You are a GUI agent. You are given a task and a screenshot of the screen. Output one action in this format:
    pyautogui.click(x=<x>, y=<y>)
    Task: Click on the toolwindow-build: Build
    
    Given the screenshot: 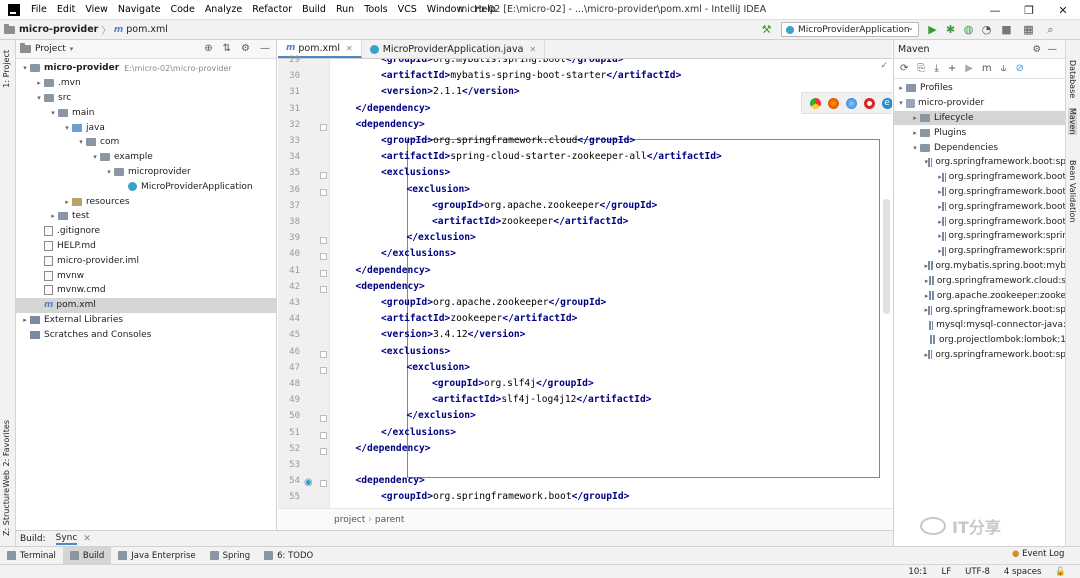 What is the action you would take?
    pyautogui.click(x=87, y=555)
    